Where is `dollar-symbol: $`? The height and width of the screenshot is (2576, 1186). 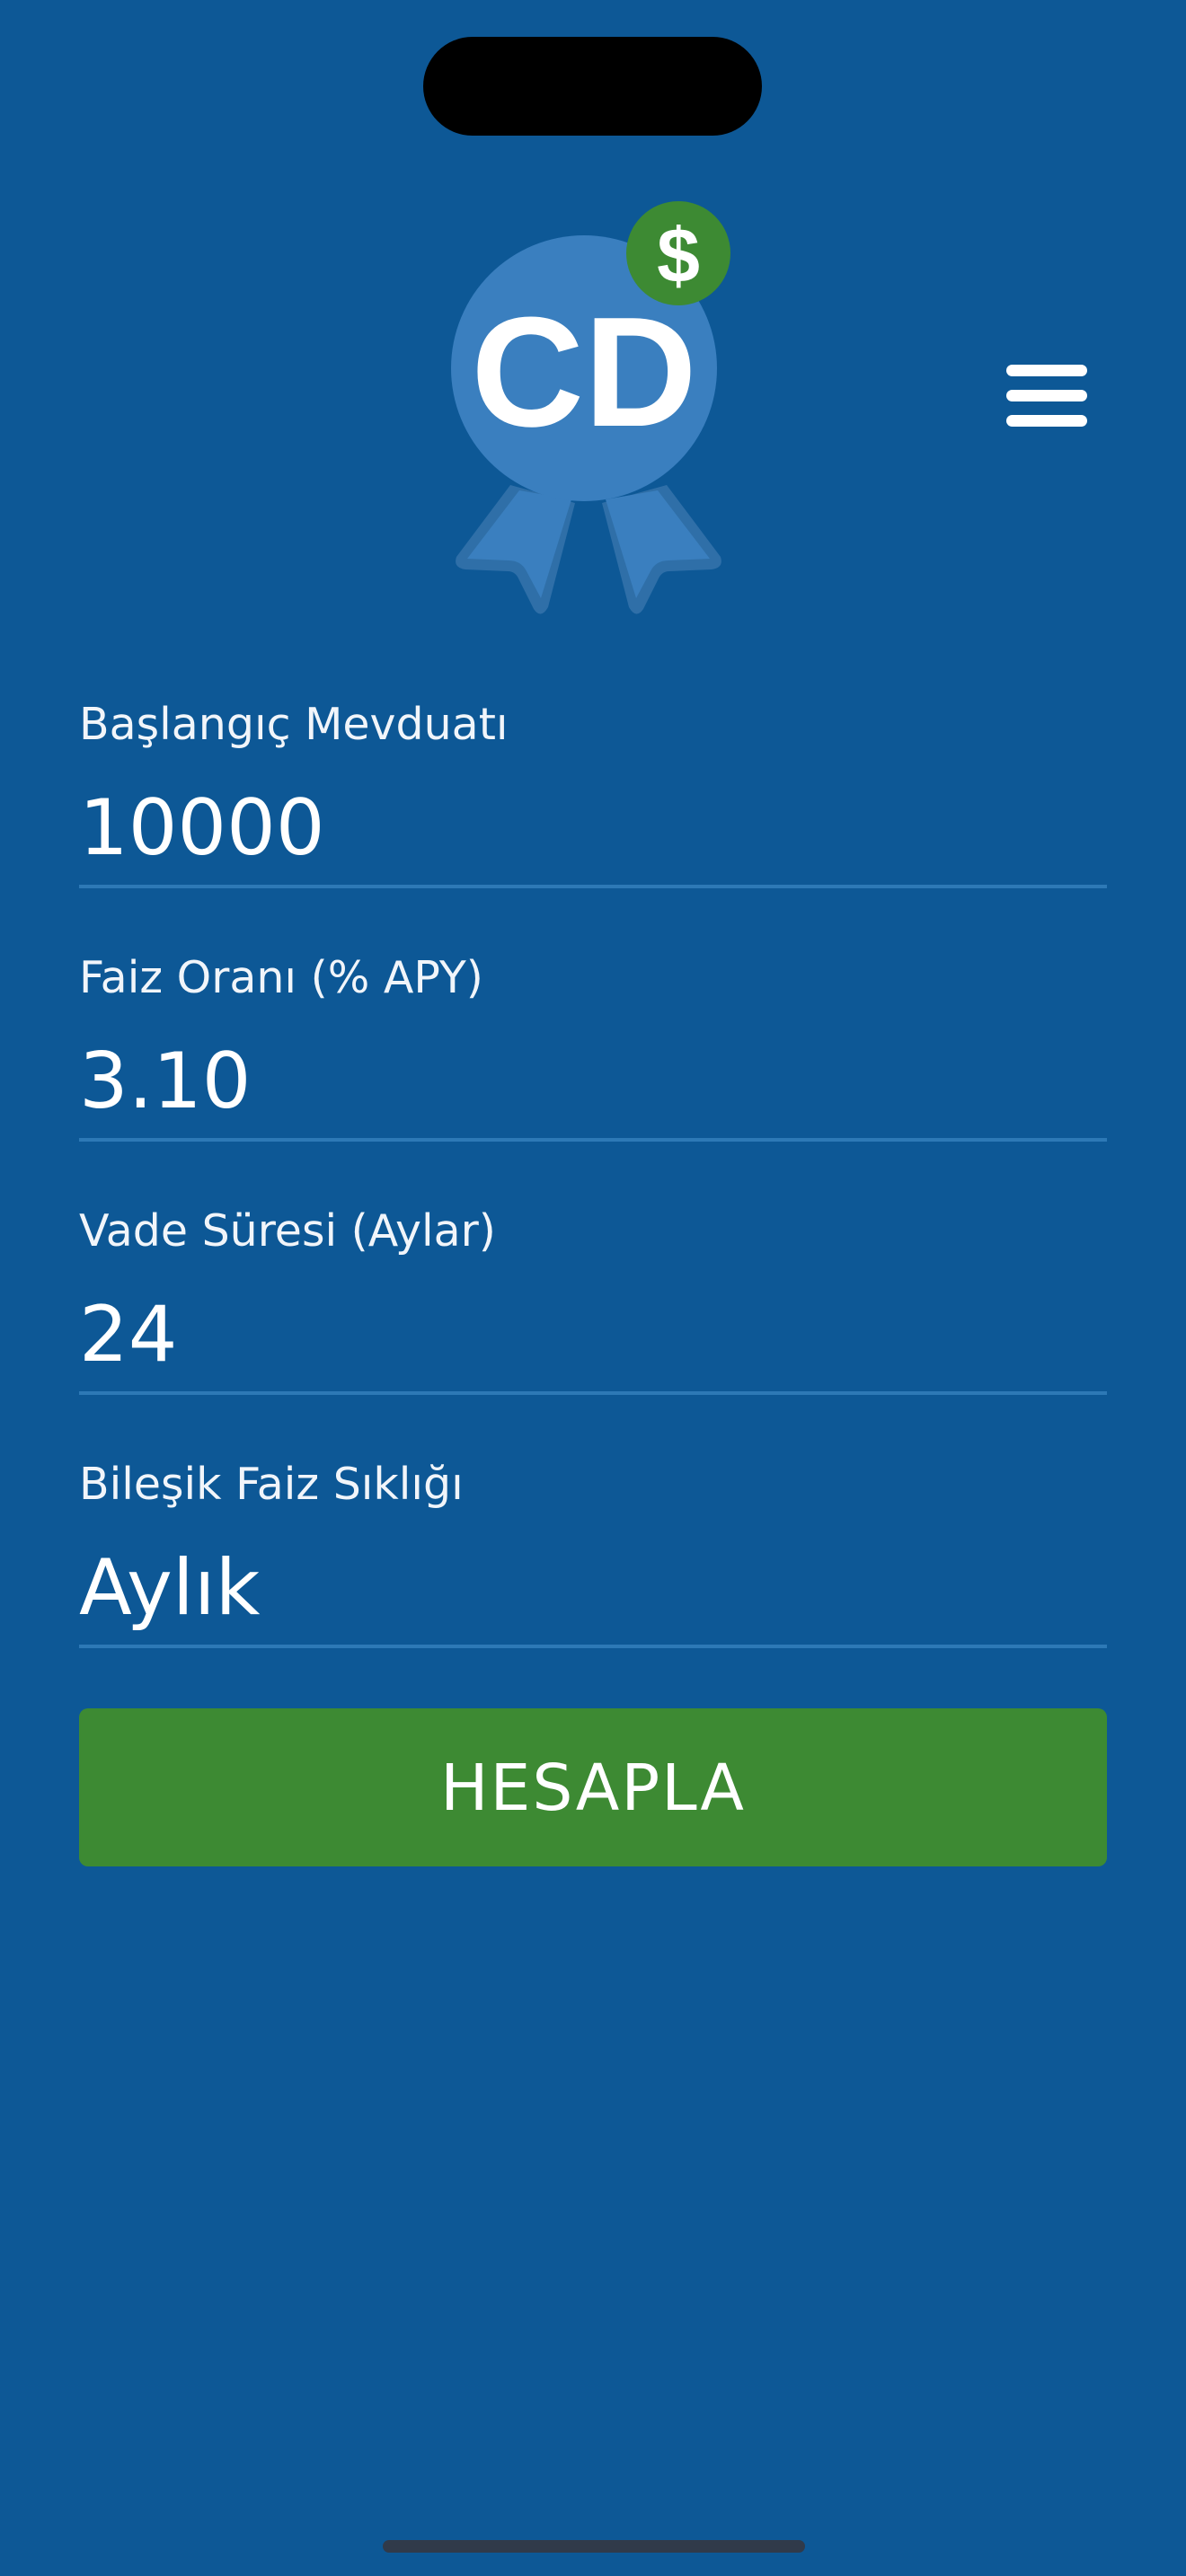 dollar-symbol: $ is located at coordinates (678, 256).